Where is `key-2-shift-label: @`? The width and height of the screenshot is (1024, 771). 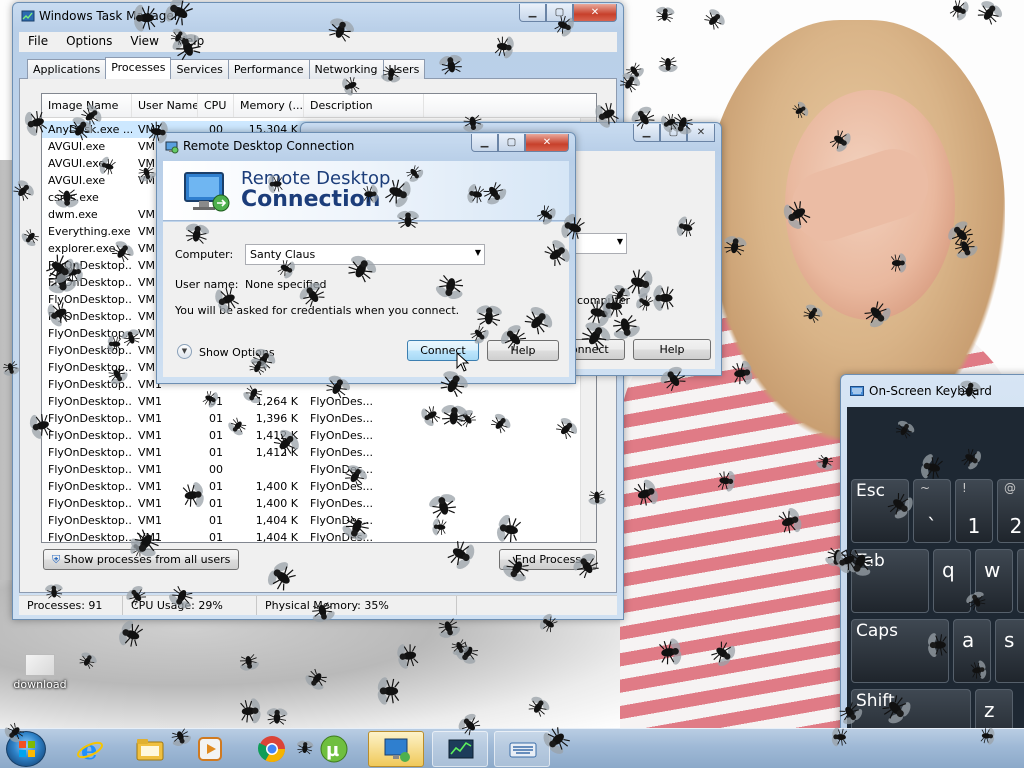
key-2-shift-label: @ is located at coordinates (1010, 488).